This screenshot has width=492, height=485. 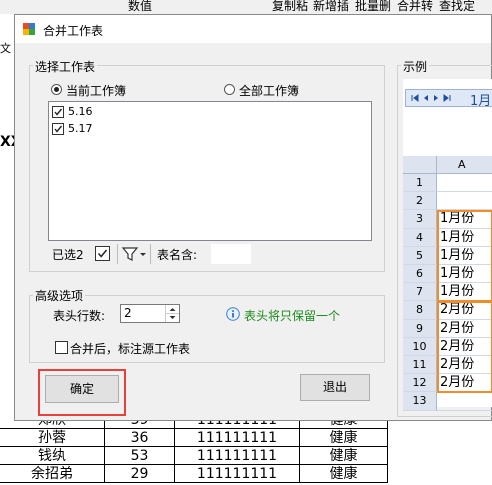 I want to click on january-range-outline, so click(x=464, y=256).